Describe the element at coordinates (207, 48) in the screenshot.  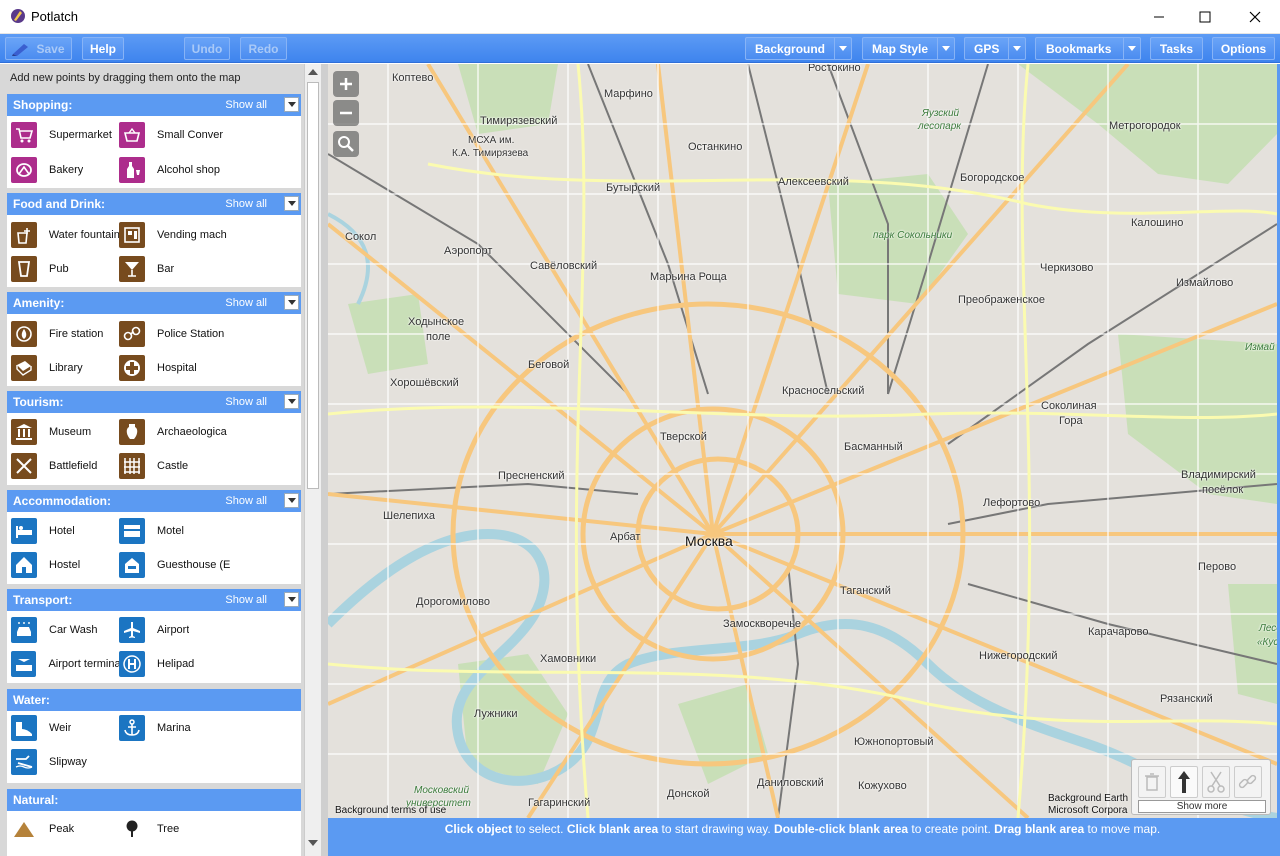
I see `undo-button: Undo` at that location.